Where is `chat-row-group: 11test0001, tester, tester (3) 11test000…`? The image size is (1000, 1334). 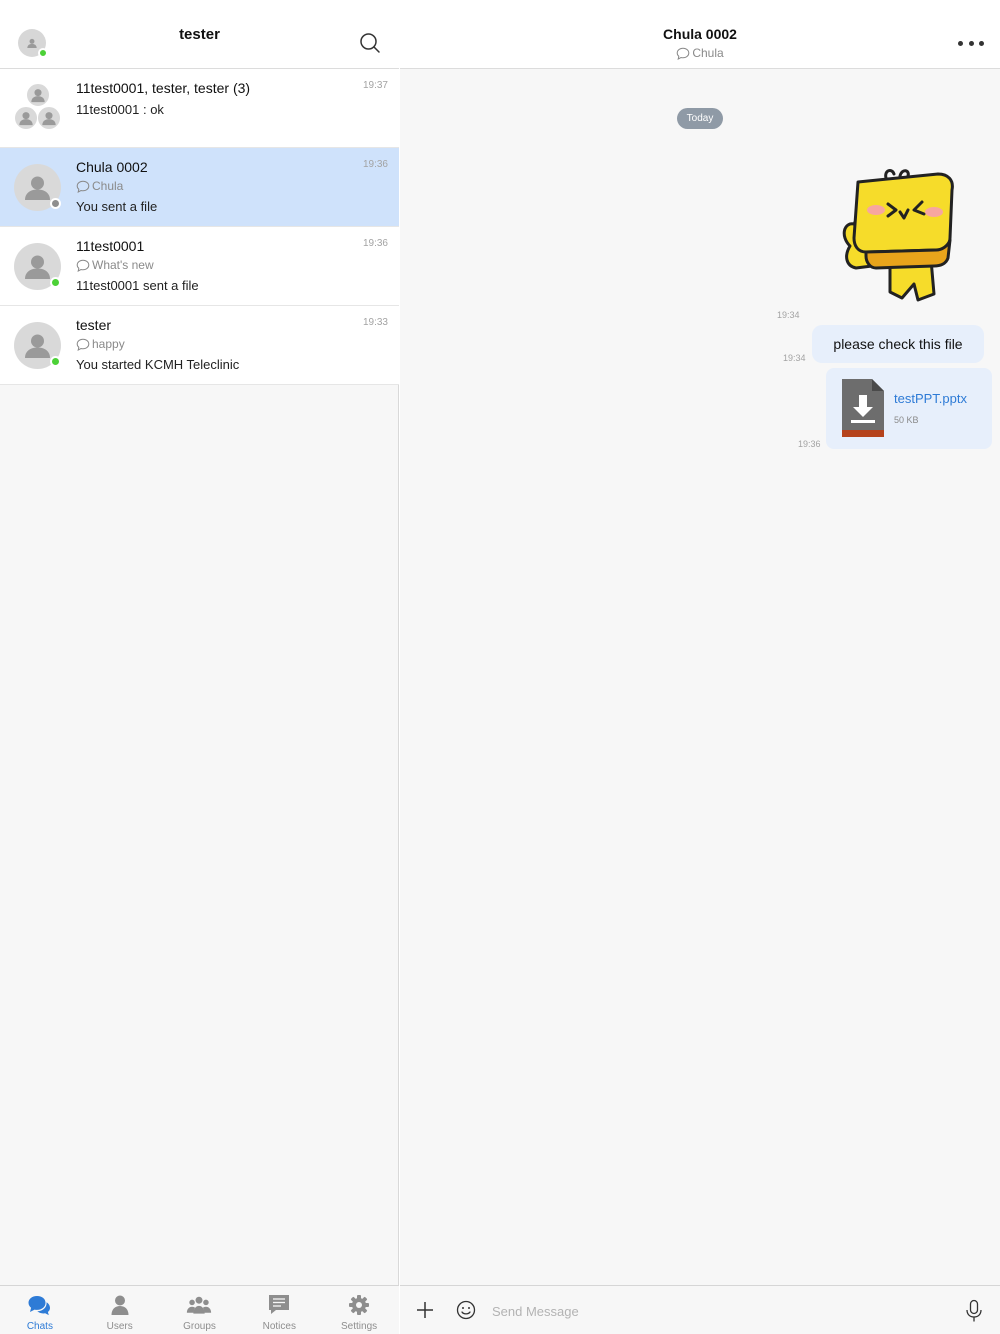
chat-row-group: 11test0001, tester, tester (3) 11test000… is located at coordinates (199, 108).